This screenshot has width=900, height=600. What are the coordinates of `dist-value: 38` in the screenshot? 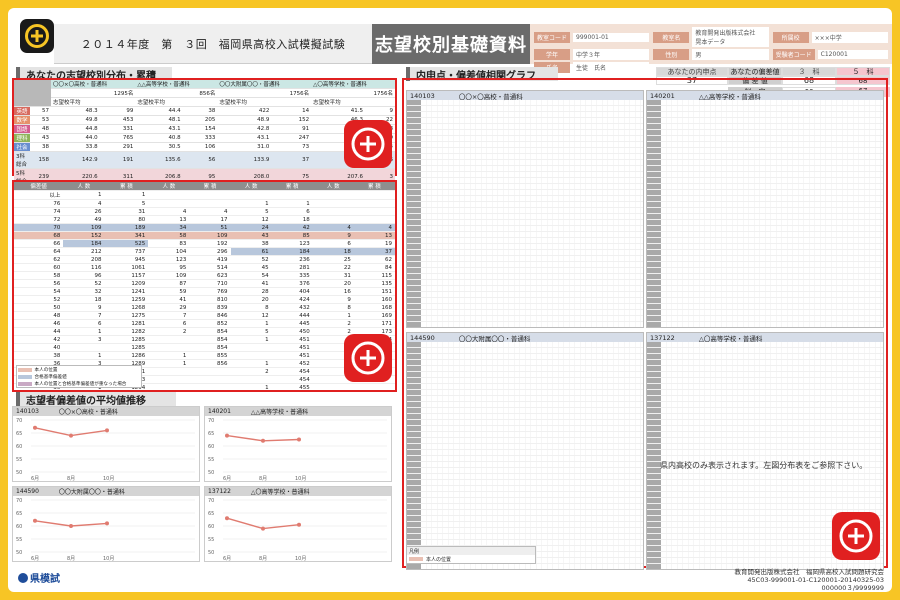 It's located at (41, 147).